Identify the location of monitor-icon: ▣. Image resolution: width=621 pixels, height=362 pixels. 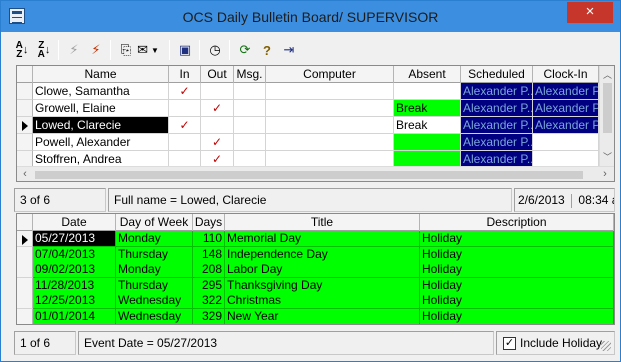
(185, 50).